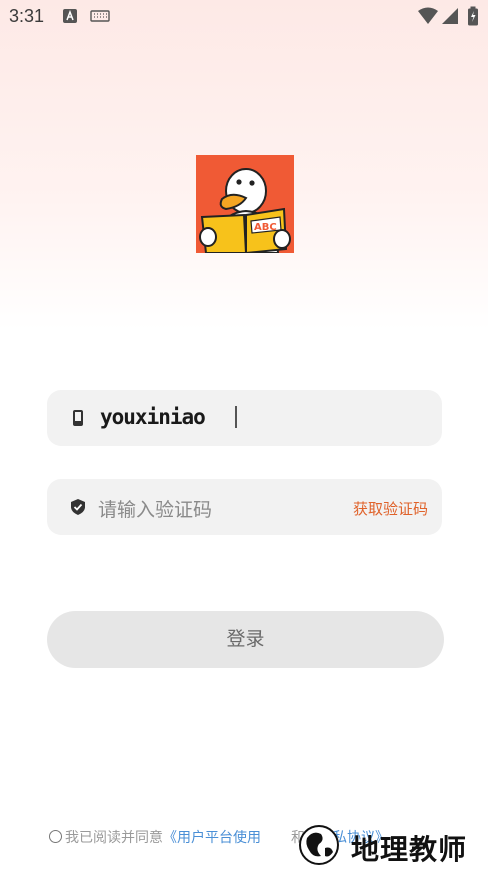 The height and width of the screenshot is (869, 488). I want to click on shield-check-icon, so click(78, 507).